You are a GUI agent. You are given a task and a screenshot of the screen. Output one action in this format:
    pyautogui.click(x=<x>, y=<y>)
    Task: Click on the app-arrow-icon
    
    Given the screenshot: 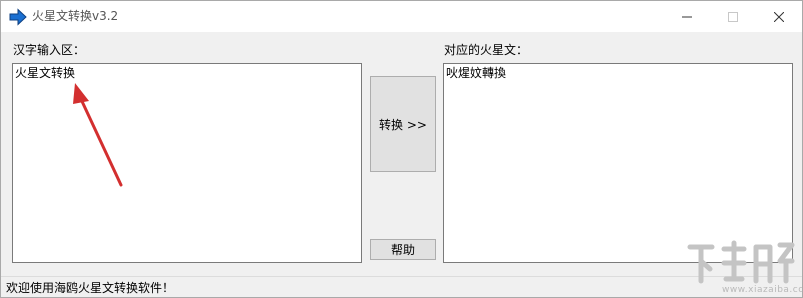 What is the action you would take?
    pyautogui.click(x=18, y=17)
    